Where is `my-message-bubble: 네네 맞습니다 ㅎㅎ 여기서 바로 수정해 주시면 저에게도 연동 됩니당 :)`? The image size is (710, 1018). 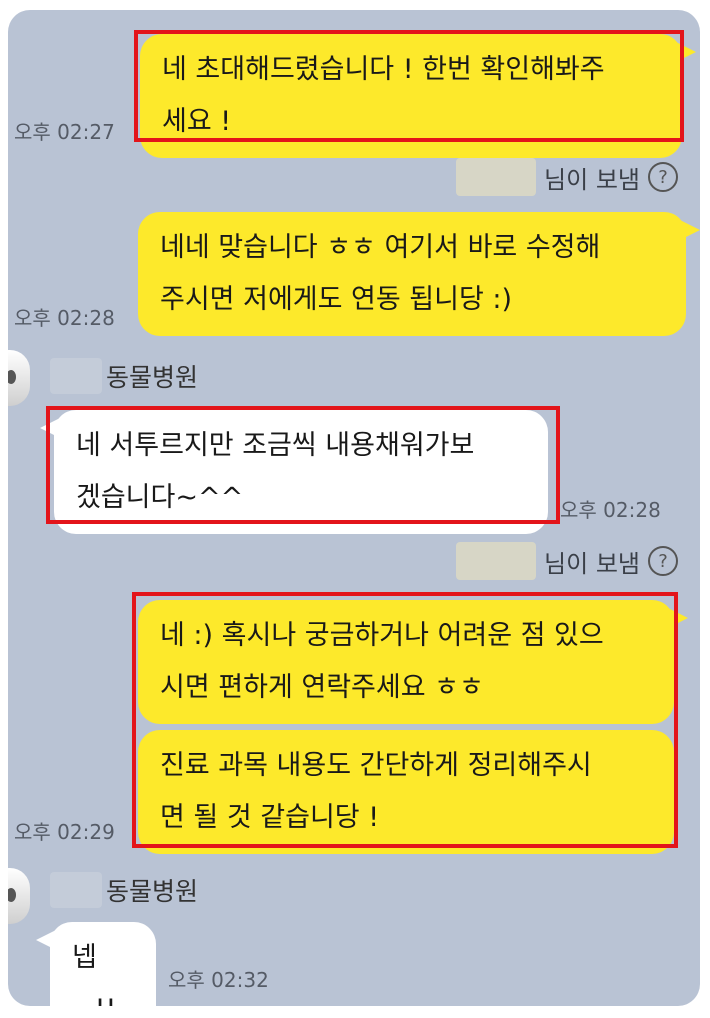
my-message-bubble: 네네 맞습니다 ㅎㅎ 여기서 바로 수정해 주시면 저에게도 연동 됩니당 :) is located at coordinates (419, 274).